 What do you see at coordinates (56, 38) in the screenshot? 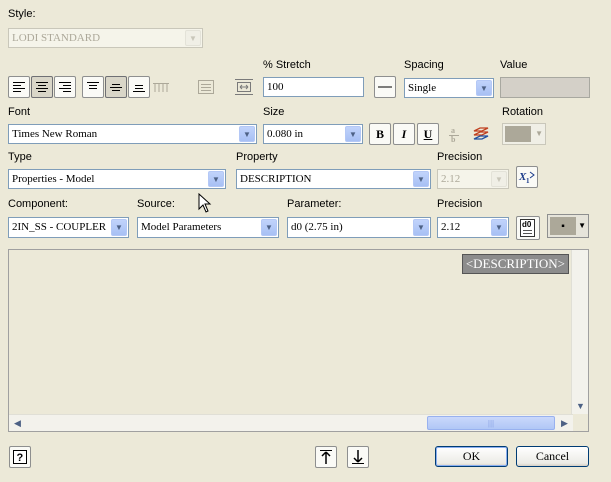
I see `style-value: LODI STANDARD` at bounding box center [56, 38].